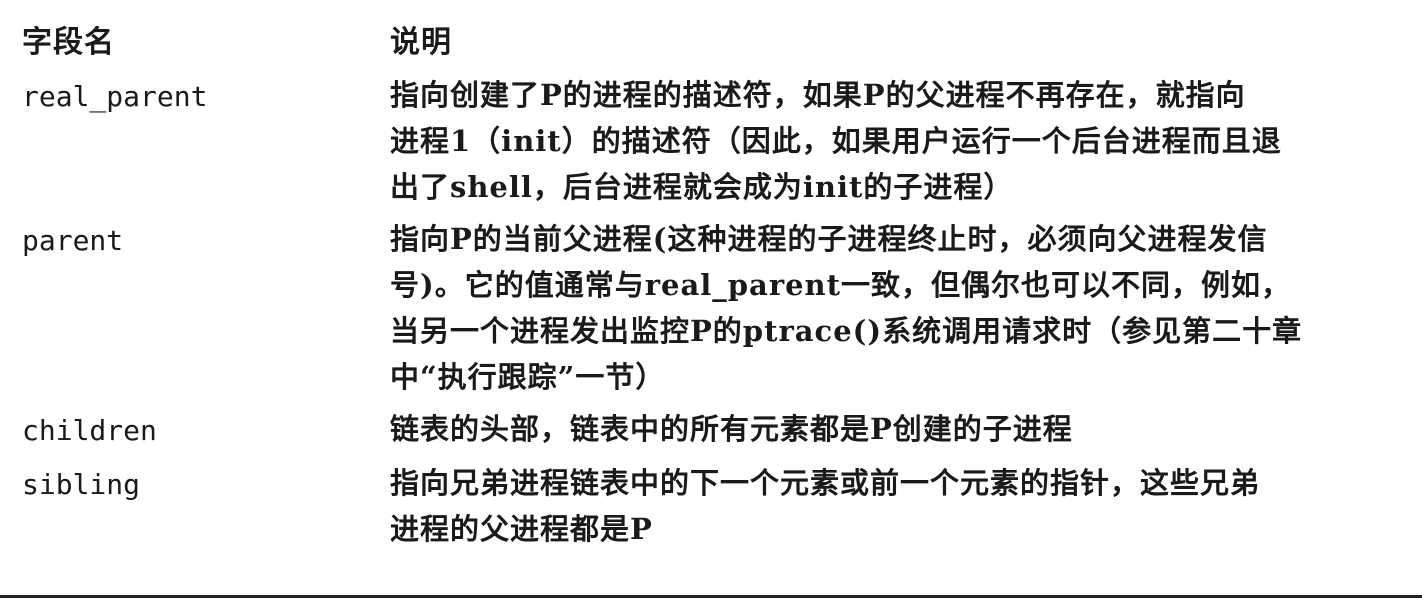 The height and width of the screenshot is (614, 1422). Describe the element at coordinates (115, 96) in the screenshot. I see `field-name-cell: real_parent` at that location.